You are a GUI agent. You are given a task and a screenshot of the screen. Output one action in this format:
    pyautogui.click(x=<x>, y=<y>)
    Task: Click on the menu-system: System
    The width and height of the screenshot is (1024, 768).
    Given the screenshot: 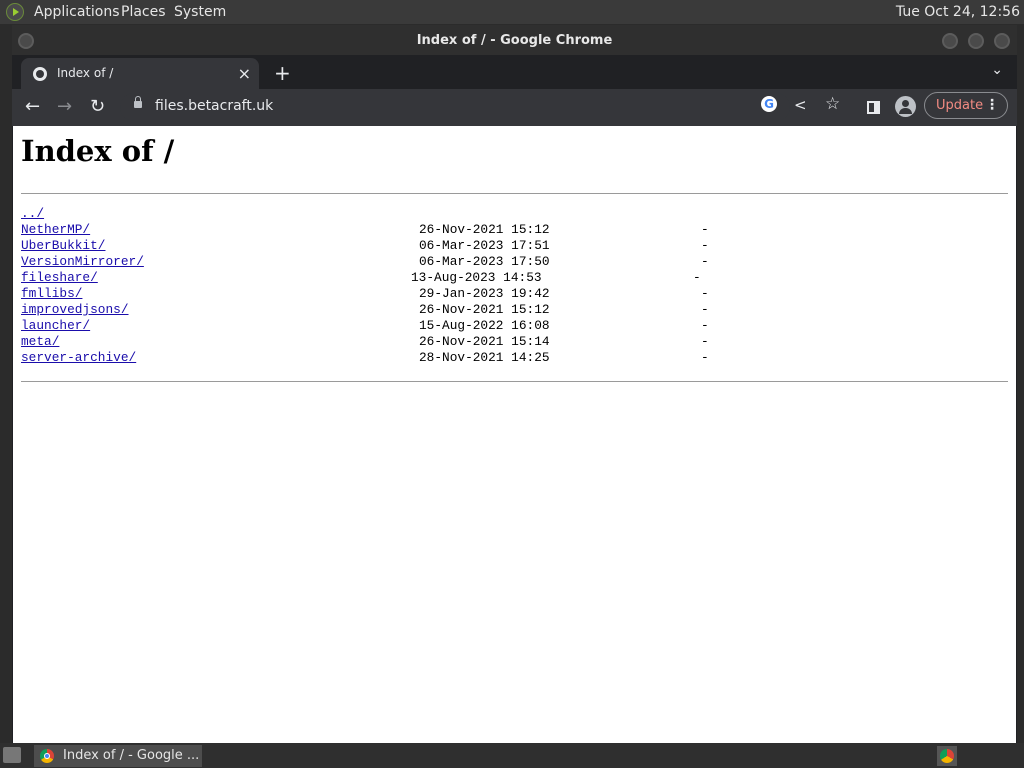 What is the action you would take?
    pyautogui.click(x=200, y=12)
    